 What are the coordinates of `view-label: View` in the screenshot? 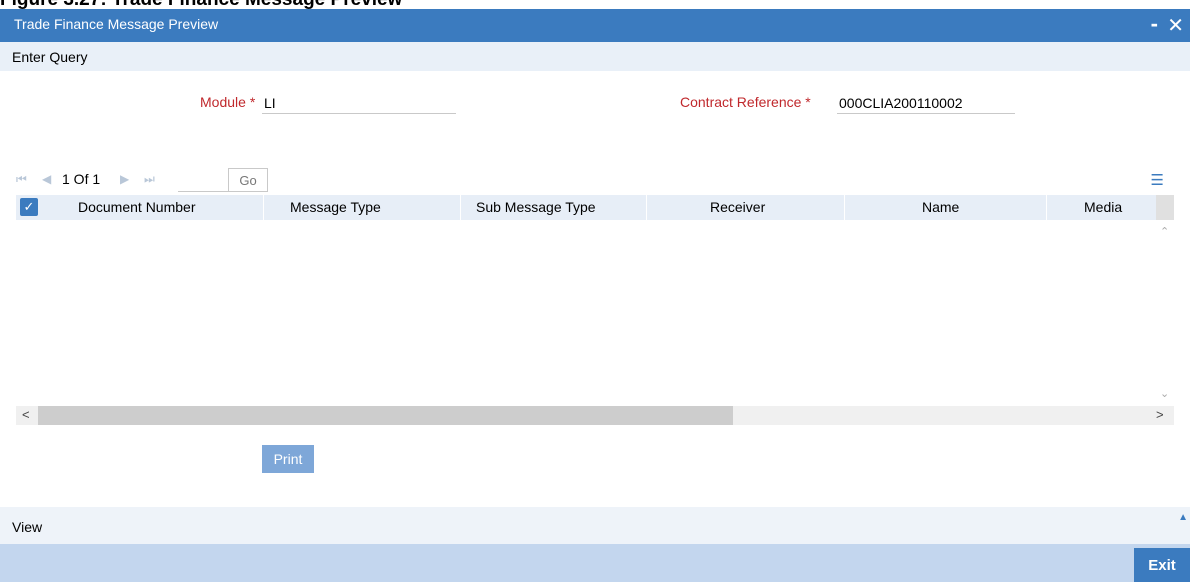 It's located at (27, 527).